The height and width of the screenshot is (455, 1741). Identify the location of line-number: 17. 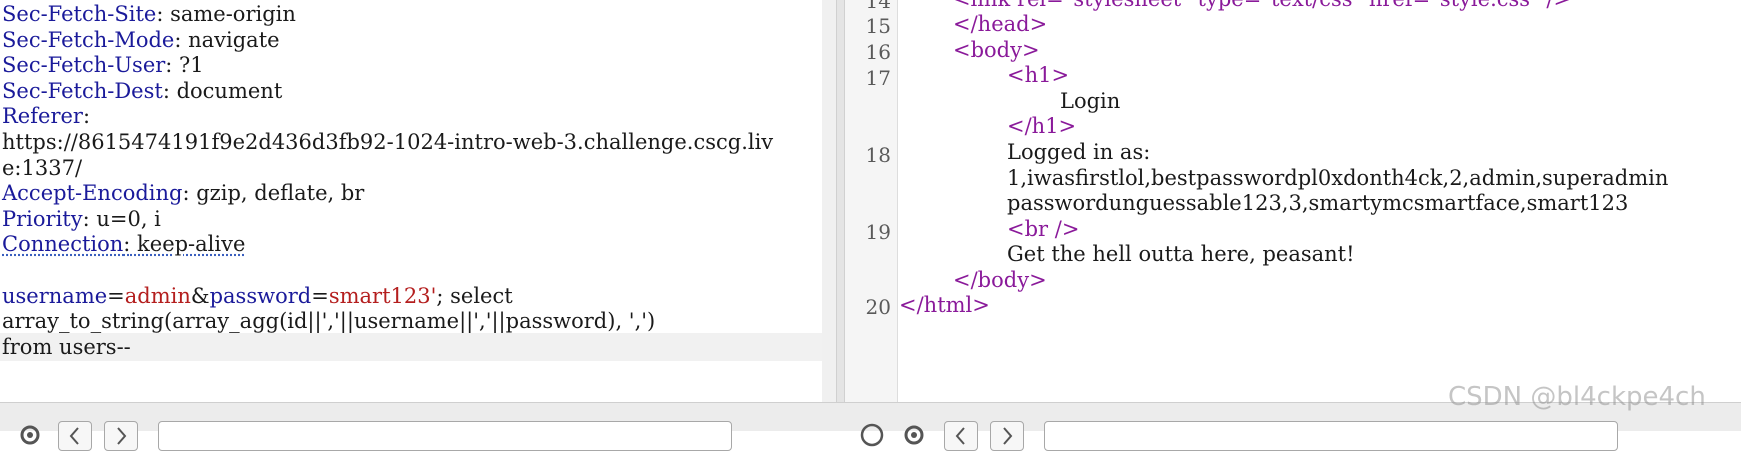
(878, 78).